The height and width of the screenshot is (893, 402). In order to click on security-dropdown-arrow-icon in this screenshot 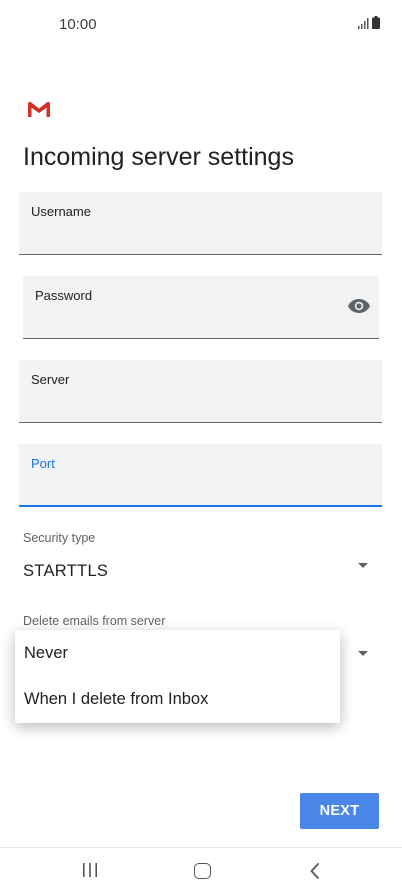, I will do `click(363, 565)`.